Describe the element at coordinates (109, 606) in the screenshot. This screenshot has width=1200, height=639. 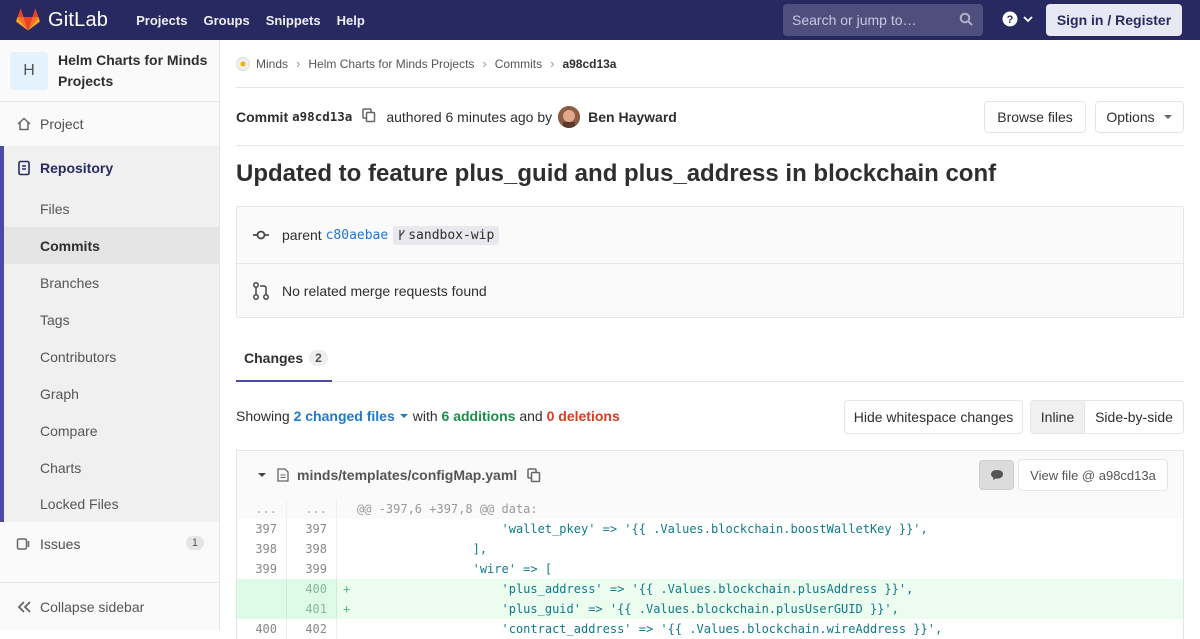
I see `collapse-sidebar-button: Collapse sidebar` at that location.